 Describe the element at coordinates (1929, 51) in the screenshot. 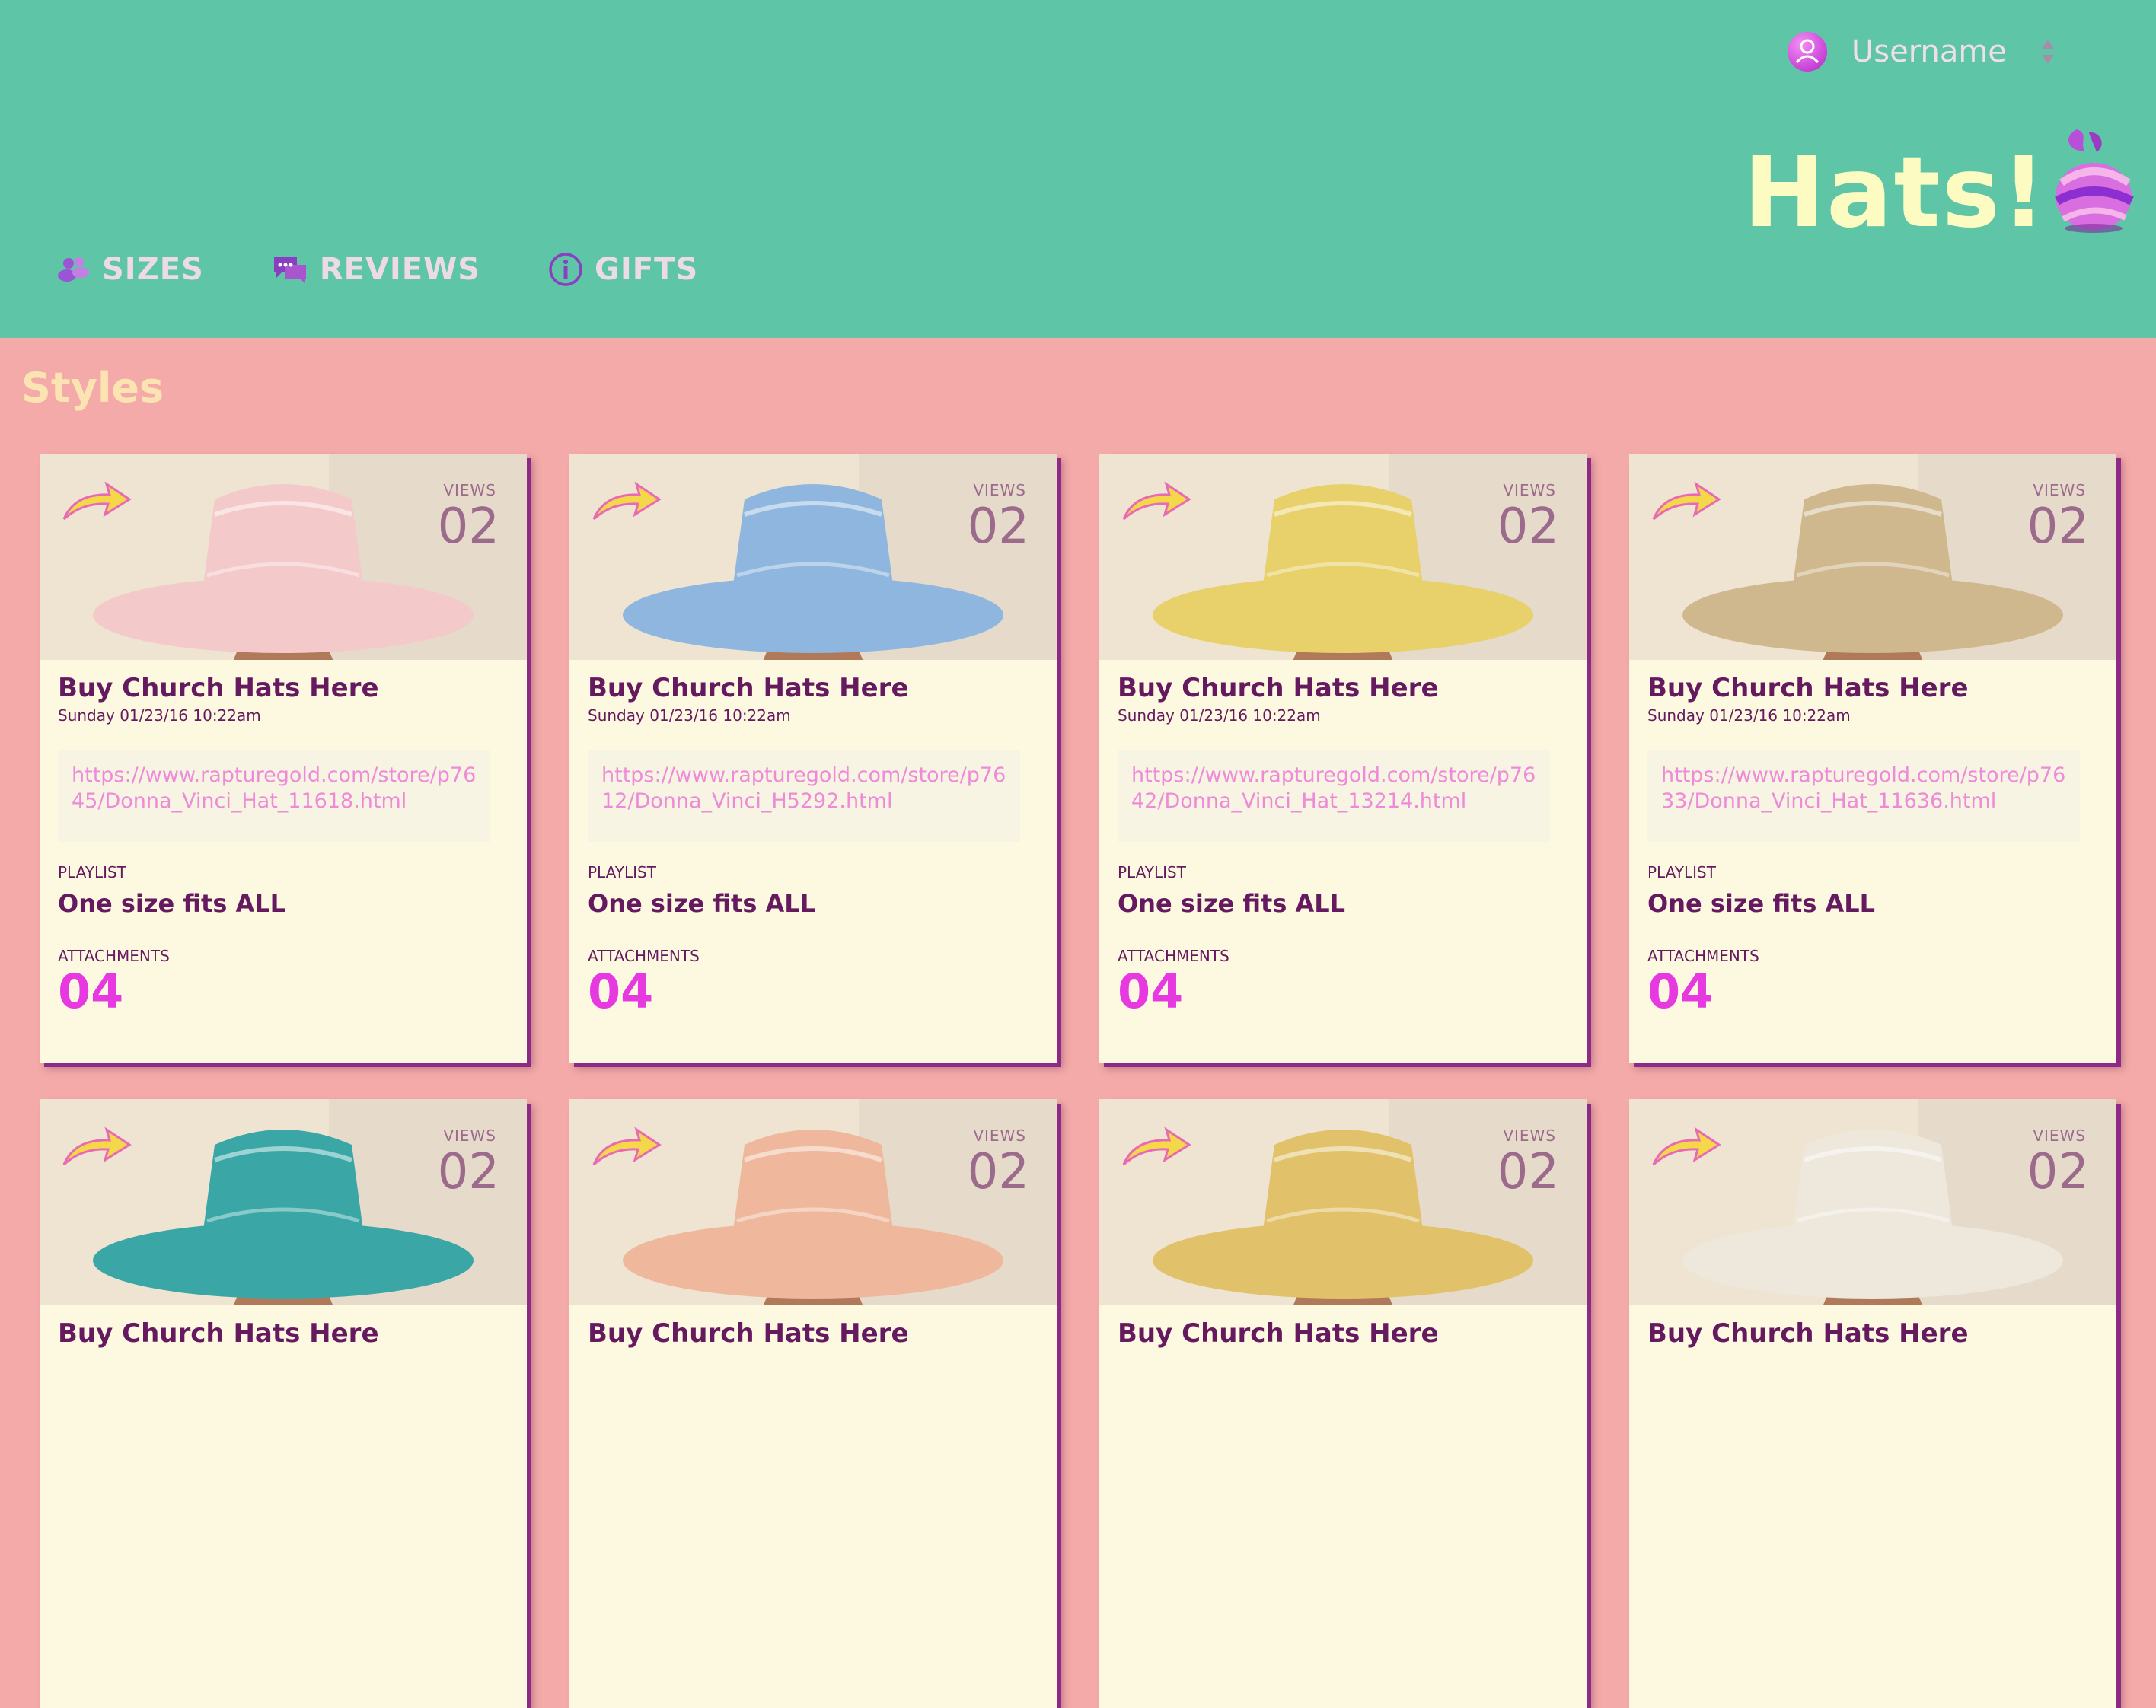

I see `username-label: Username` at that location.